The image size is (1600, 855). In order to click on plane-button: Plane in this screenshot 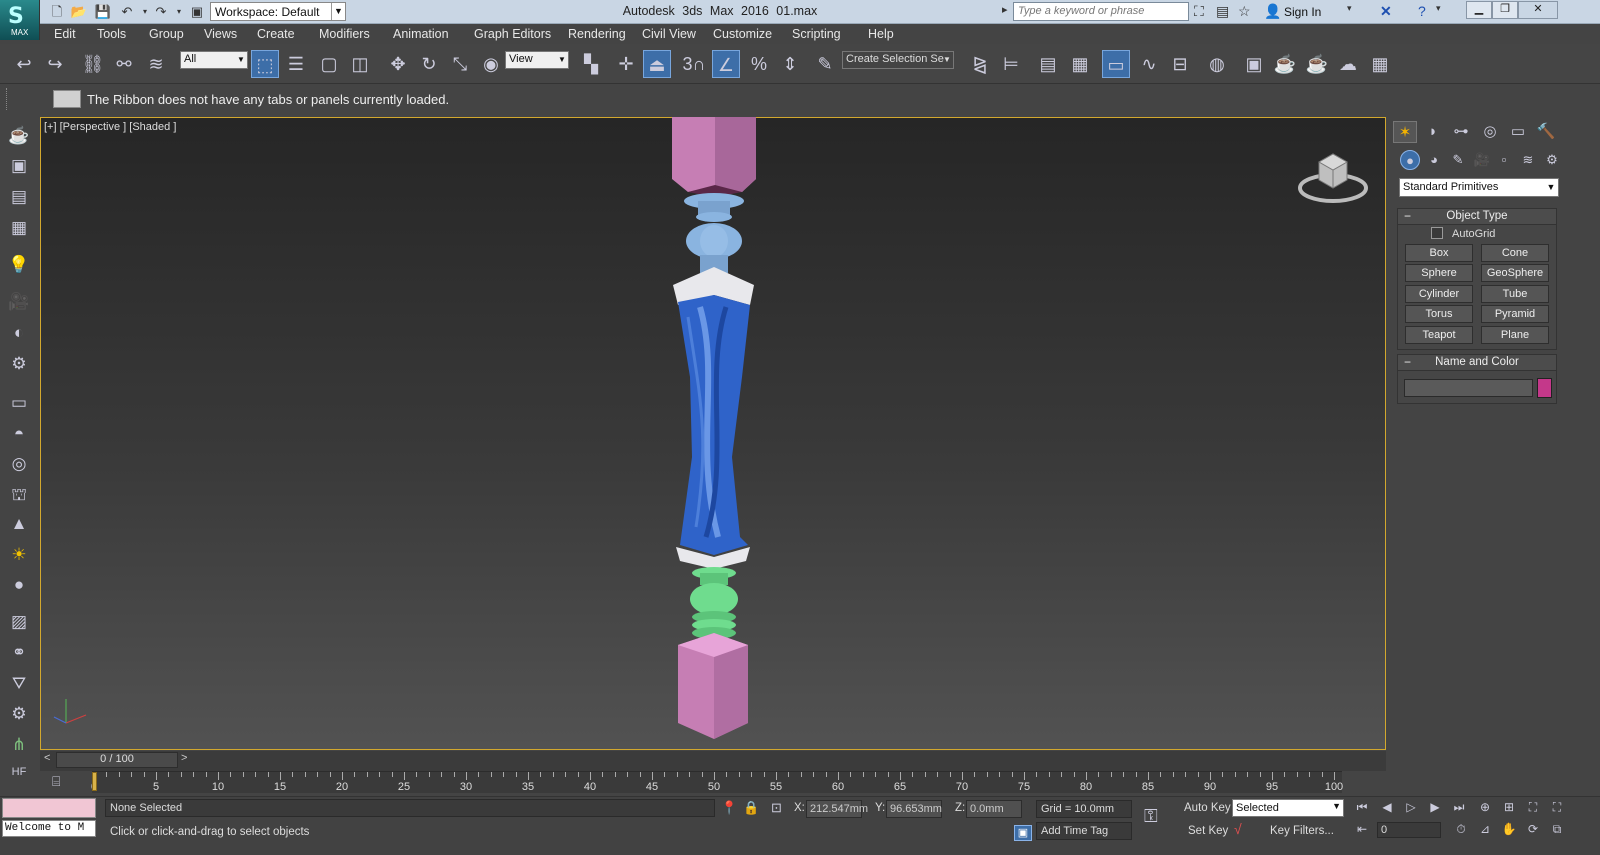, I will do `click(1515, 335)`.